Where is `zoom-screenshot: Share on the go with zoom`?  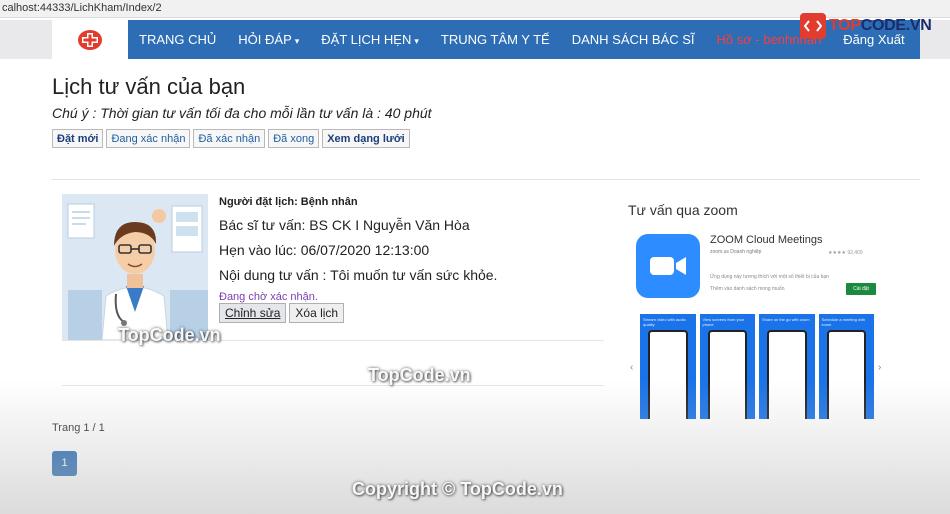
zoom-screenshot: Share on the go with zoom is located at coordinates (787, 366).